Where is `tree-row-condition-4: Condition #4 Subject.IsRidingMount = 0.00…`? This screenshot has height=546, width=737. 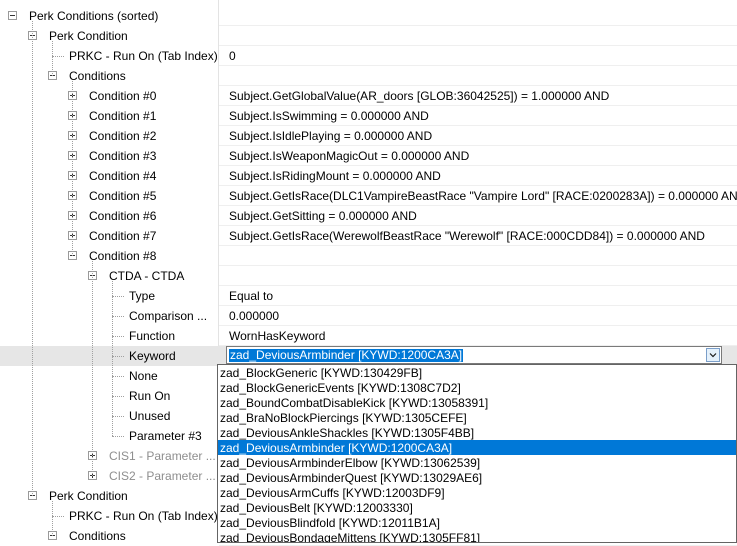 tree-row-condition-4: Condition #4 Subject.IsRidingMount = 0.00… is located at coordinates (368, 176).